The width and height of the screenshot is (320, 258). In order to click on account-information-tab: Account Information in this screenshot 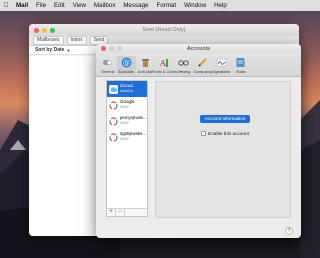, I will do `click(225, 119)`.